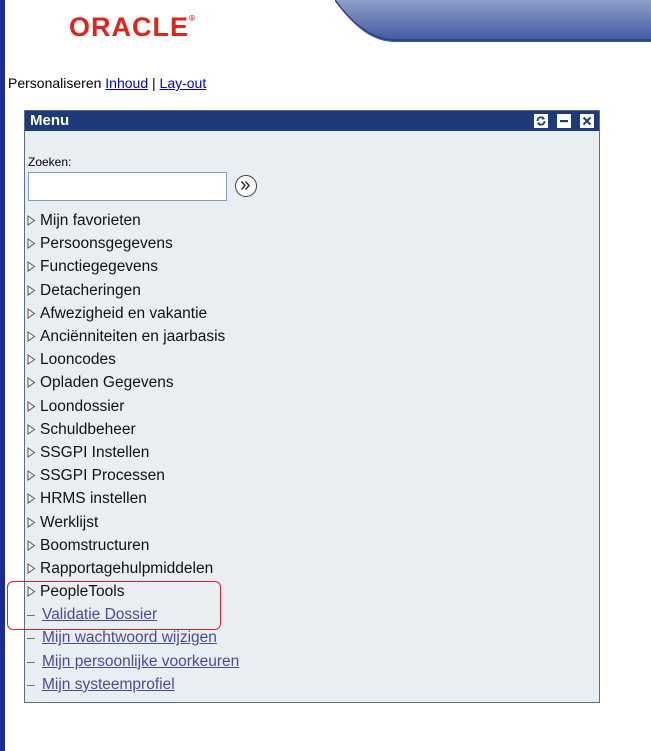 The image size is (651, 751). What do you see at coordinates (50, 162) in the screenshot?
I see `search-label: Zoeken:` at bounding box center [50, 162].